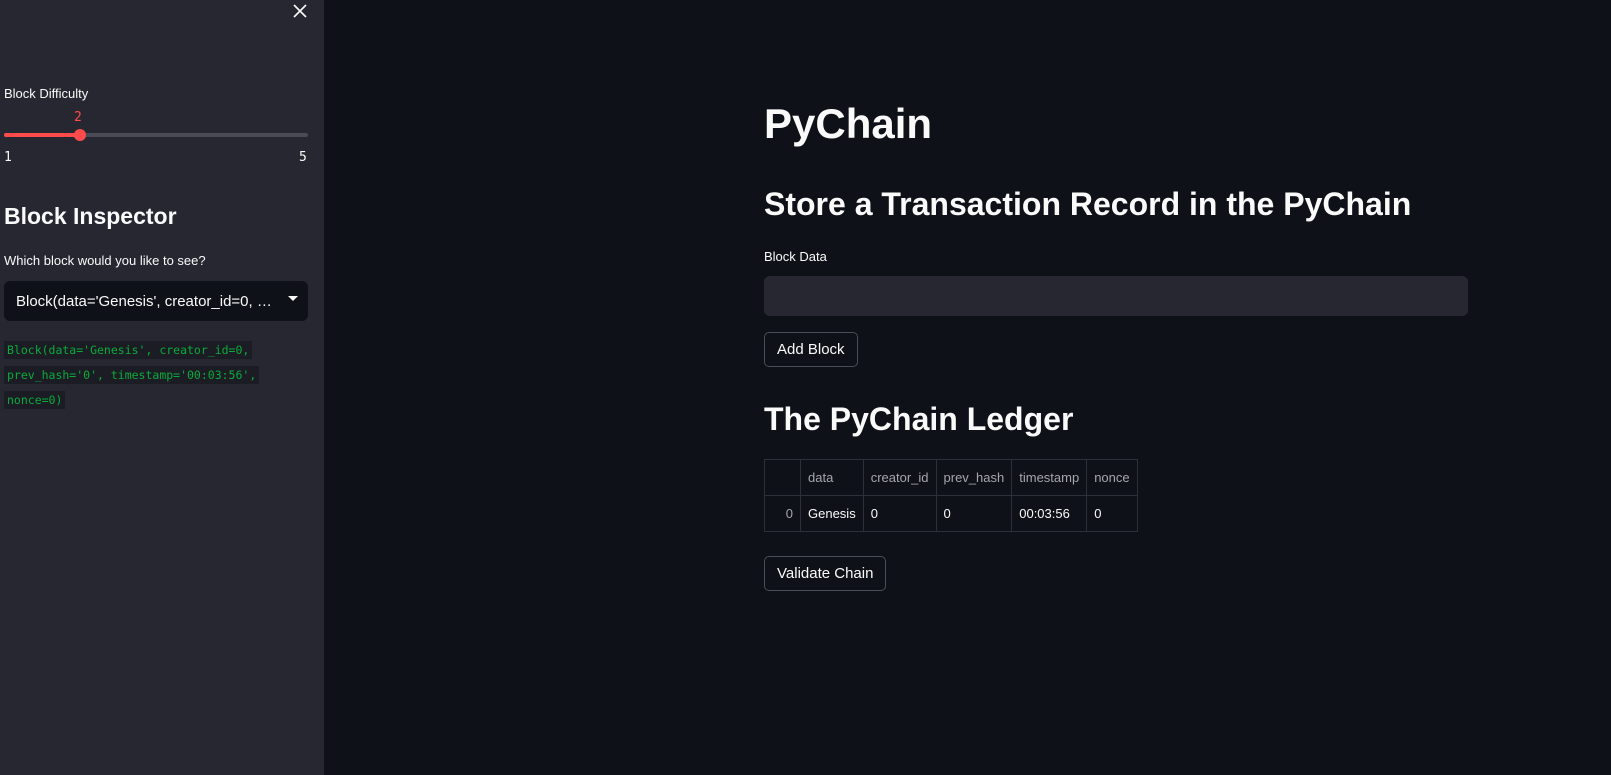 The image size is (1611, 775). I want to click on block-inspector-heading: Block Inspector, so click(90, 216).